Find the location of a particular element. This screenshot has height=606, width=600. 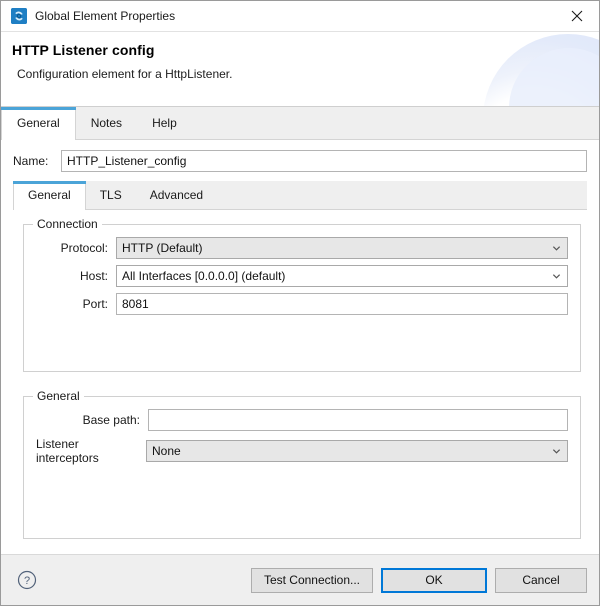

listener-interceptors-value: None is located at coordinates (166, 451).